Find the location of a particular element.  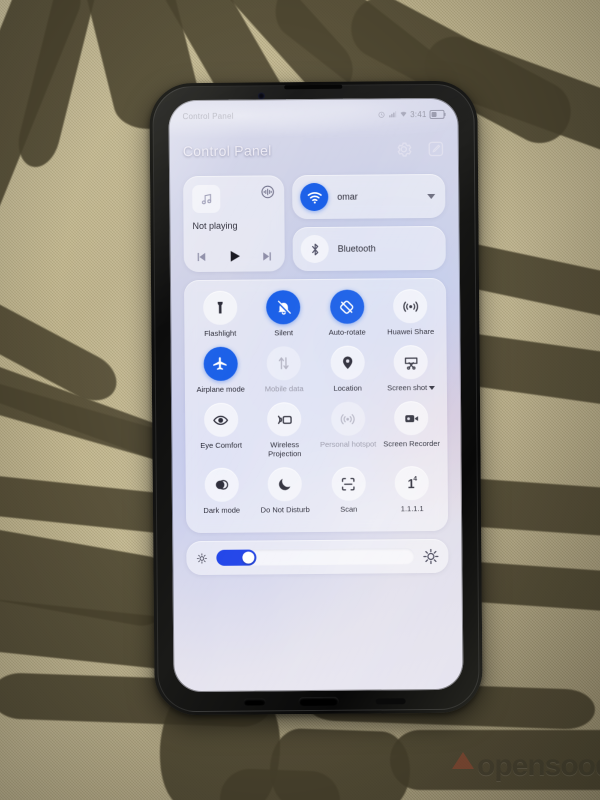

hotspot-icon is located at coordinates (348, 418).